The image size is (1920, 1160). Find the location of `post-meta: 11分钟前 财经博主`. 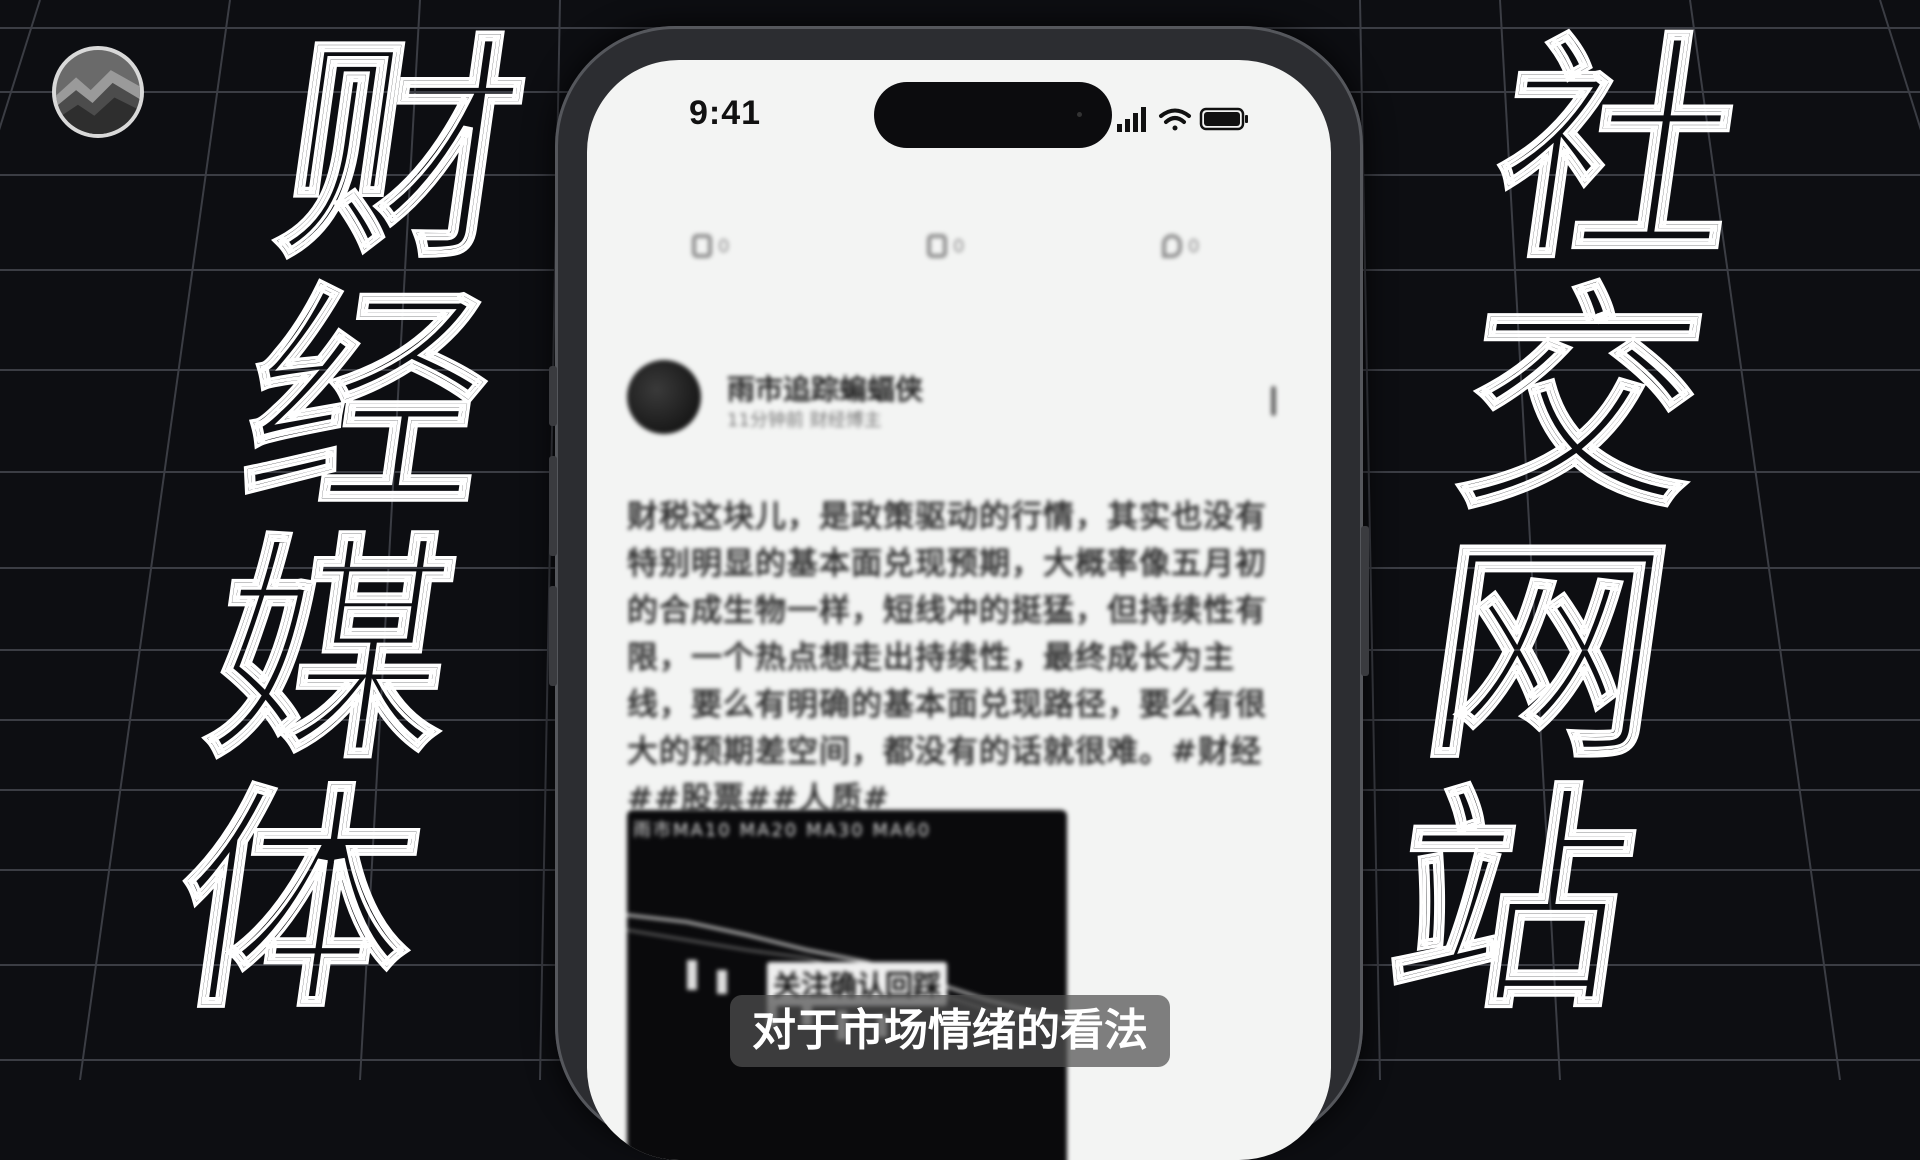

post-meta: 11分钟前 财经博主 is located at coordinates (804, 420).